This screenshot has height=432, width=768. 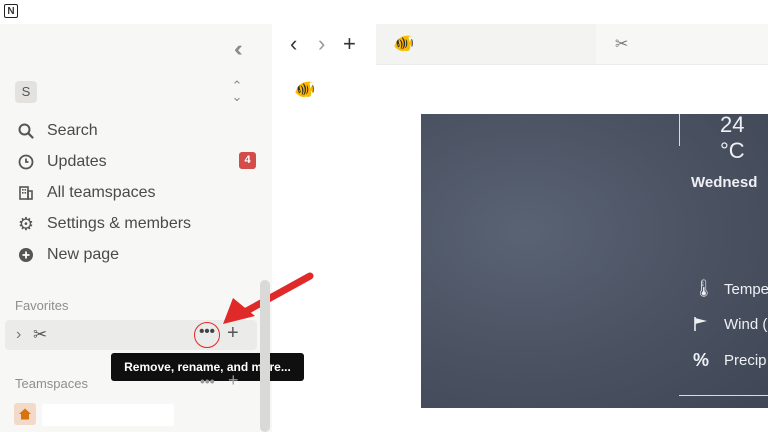 What do you see at coordinates (293, 44) in the screenshot?
I see `back-icon: ‹` at bounding box center [293, 44].